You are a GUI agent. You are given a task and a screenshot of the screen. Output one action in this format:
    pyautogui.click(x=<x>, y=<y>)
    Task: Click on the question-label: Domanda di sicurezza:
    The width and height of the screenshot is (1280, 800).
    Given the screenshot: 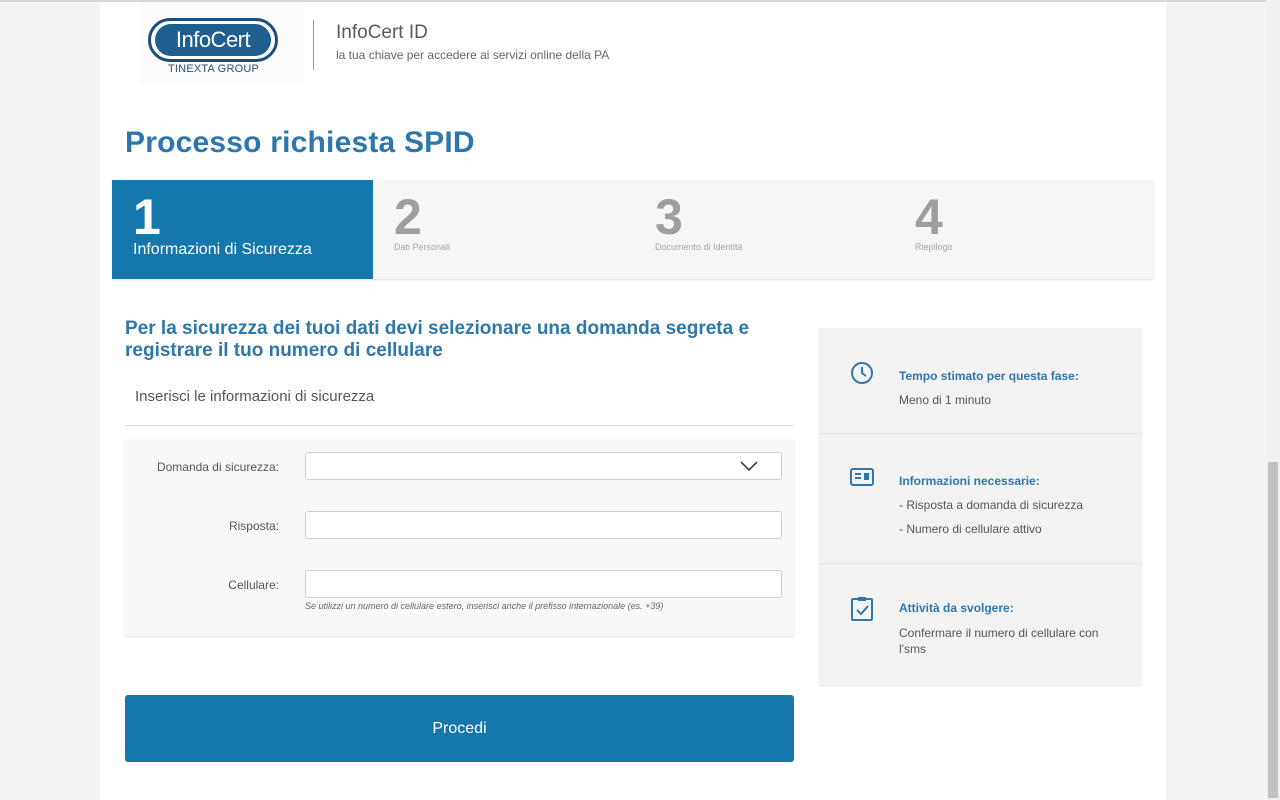 What is the action you would take?
    pyautogui.click(x=217, y=467)
    